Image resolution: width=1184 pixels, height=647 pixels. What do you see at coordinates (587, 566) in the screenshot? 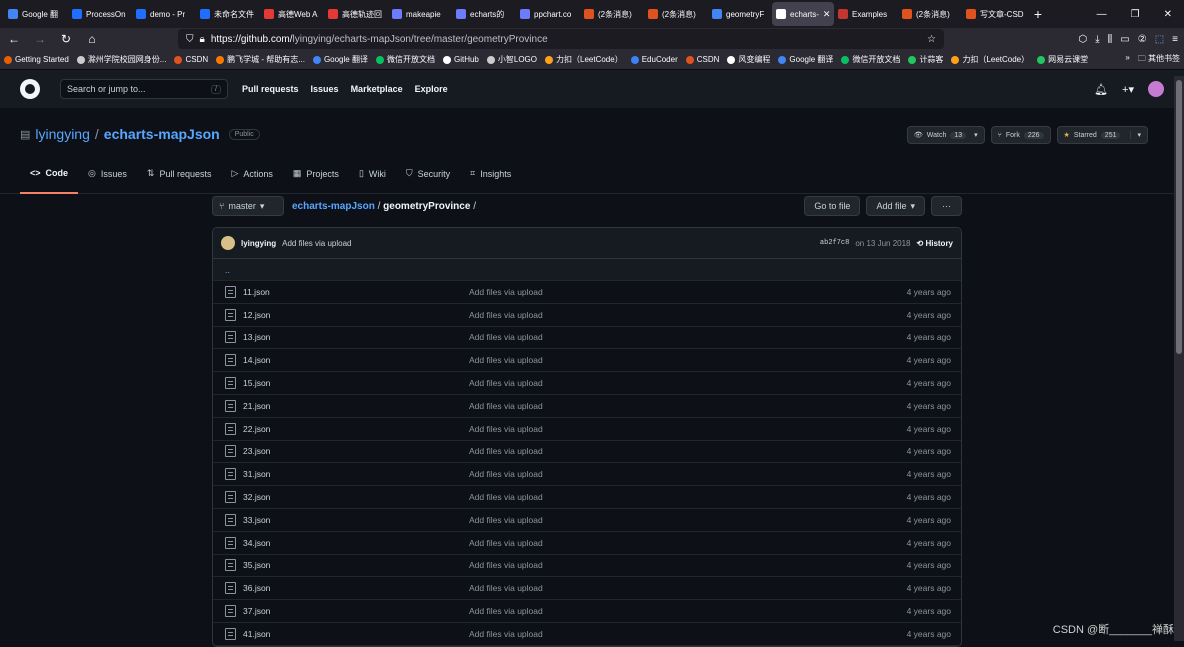
I see `table-row: 35.jsonAdd files via upload4 years ago` at bounding box center [587, 566].